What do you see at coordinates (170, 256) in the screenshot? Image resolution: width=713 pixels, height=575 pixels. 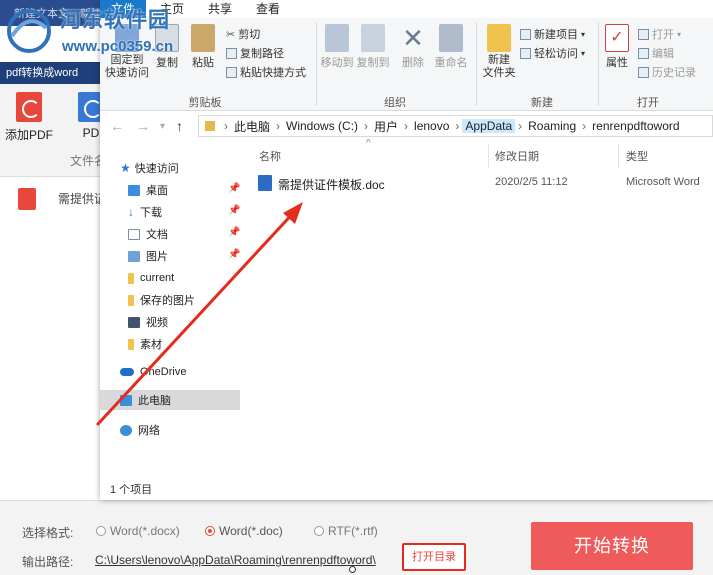 I see `nav-pictures: 图片 📌` at bounding box center [170, 256].